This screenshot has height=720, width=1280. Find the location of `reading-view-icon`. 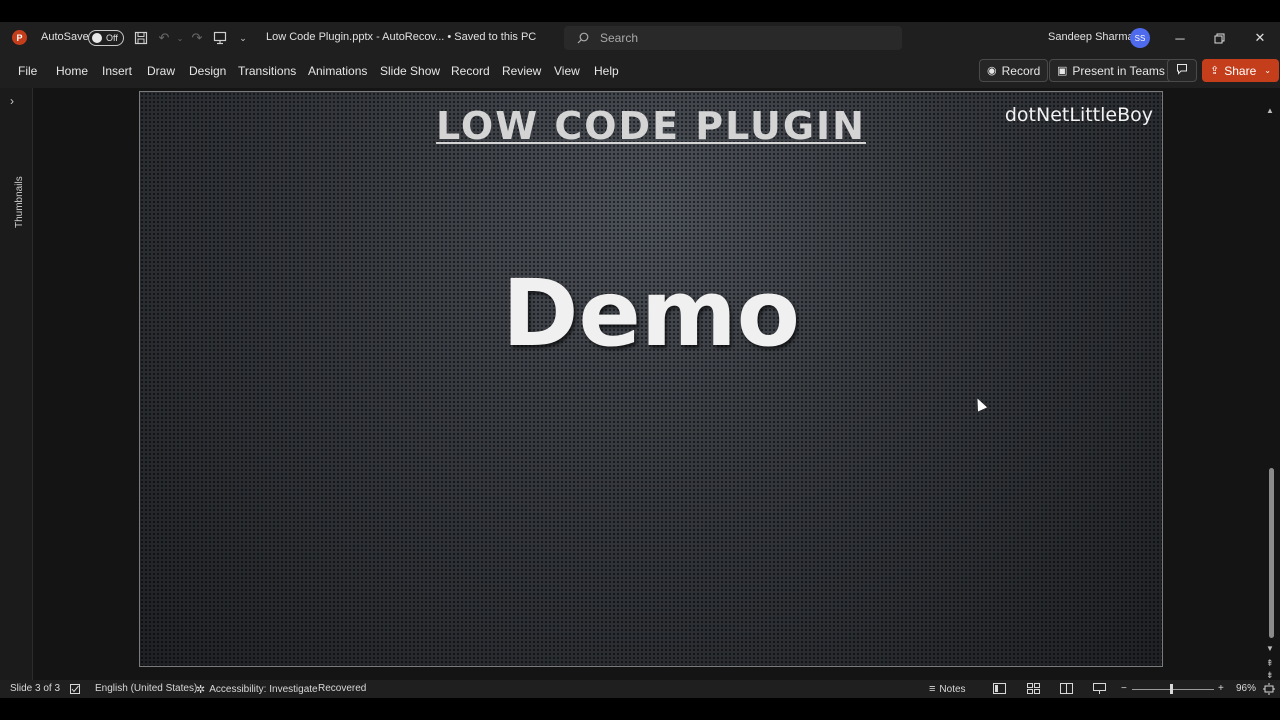

reading-view-icon is located at coordinates (1066, 688).